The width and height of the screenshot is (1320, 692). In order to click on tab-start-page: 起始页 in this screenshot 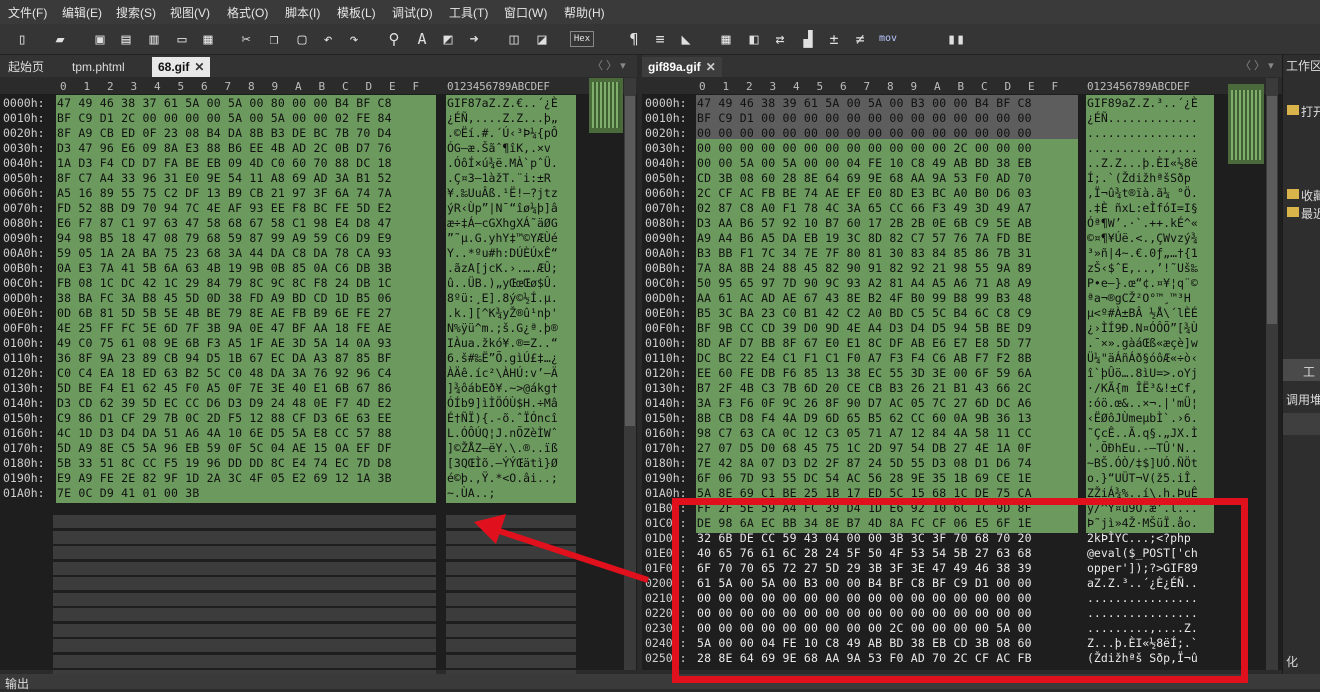, I will do `click(26, 67)`.